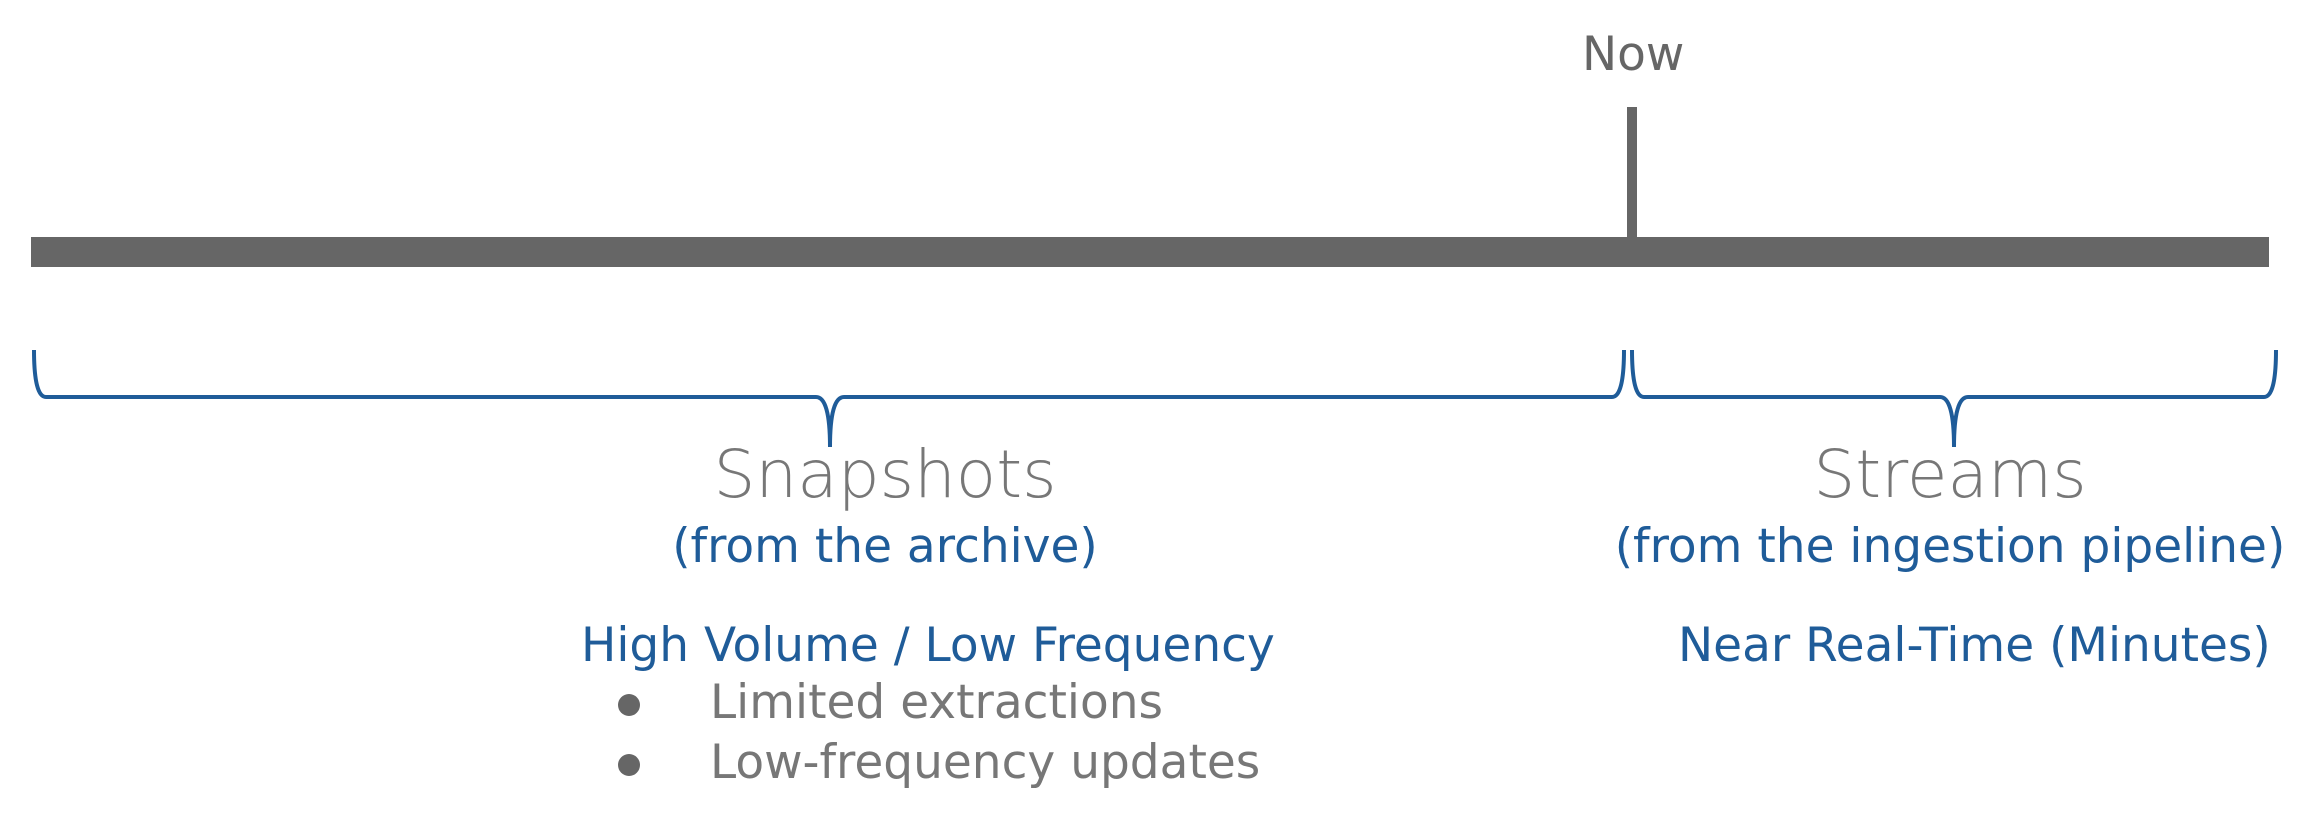 Image resolution: width=2311 pixels, height=823 pixels. I want to click on bullet-text: Low-frequency updates, so click(985, 762).